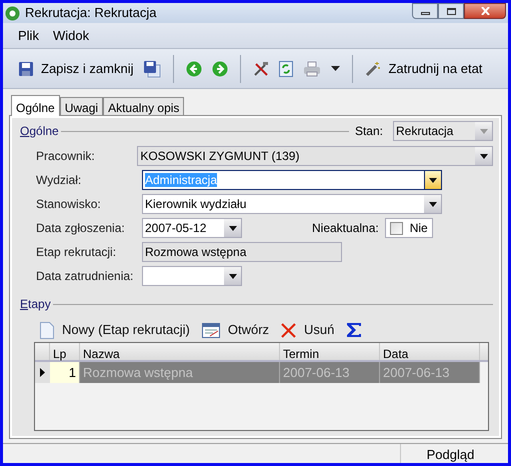 This screenshot has height=466, width=511. What do you see at coordinates (71, 36) in the screenshot?
I see `menu-item: Widok` at bounding box center [71, 36].